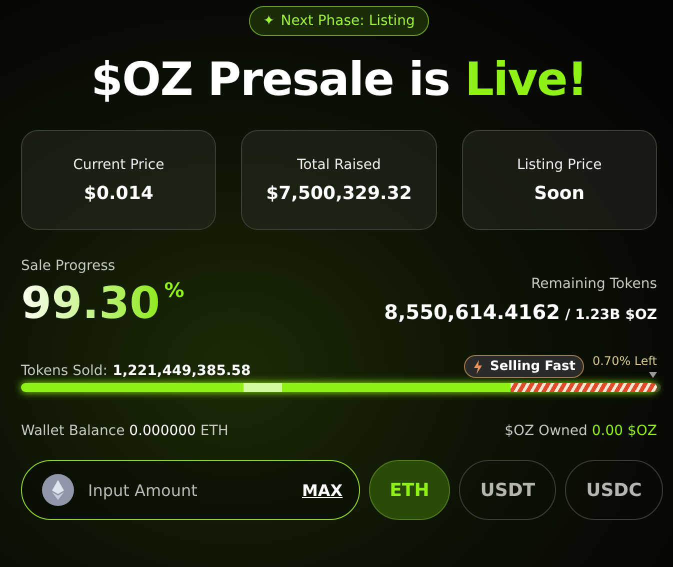 The image size is (673, 567). Describe the element at coordinates (653, 375) in the screenshot. I see `caret-icon` at that location.